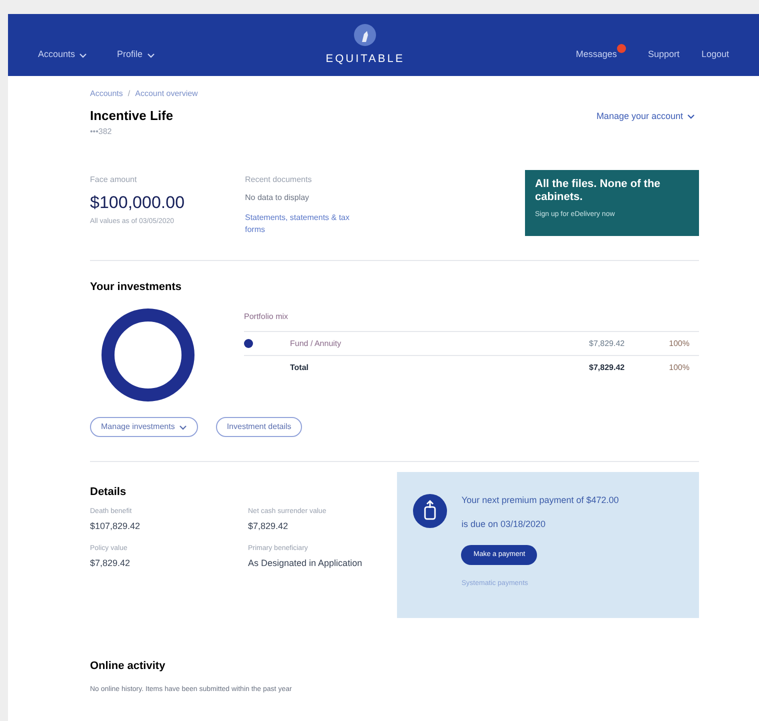 The image size is (759, 721). What do you see at coordinates (267, 317) in the screenshot?
I see `portfolio-mix-label: Portfolio mix` at bounding box center [267, 317].